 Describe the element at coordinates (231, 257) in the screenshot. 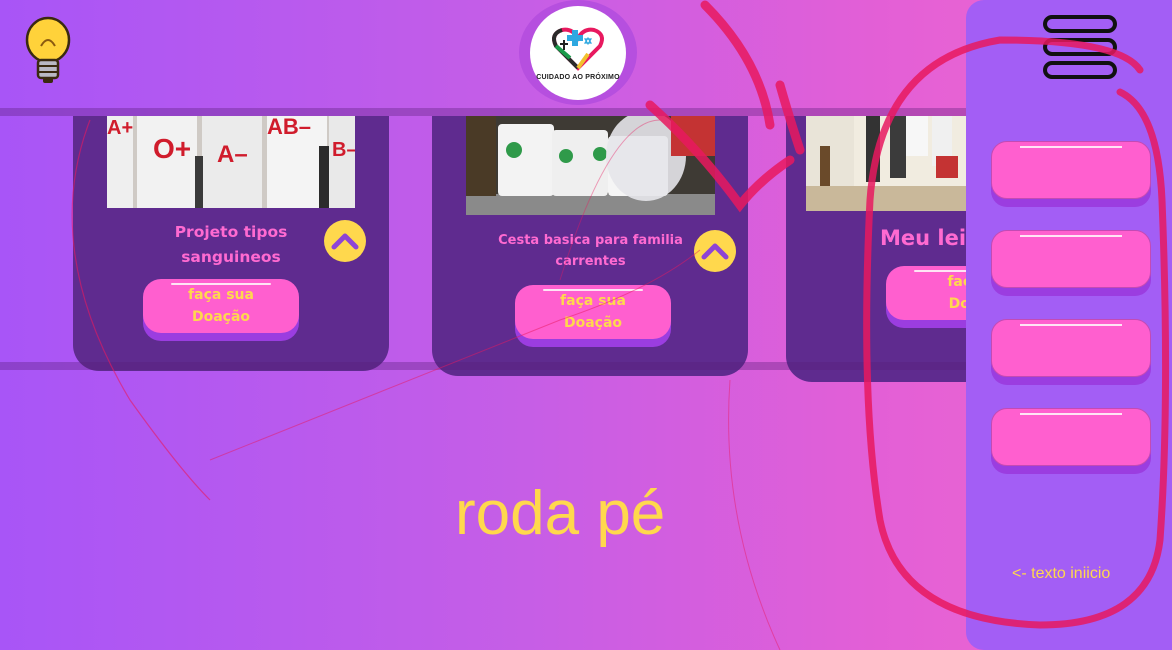

I see `project-title-line: sanguineos` at that location.